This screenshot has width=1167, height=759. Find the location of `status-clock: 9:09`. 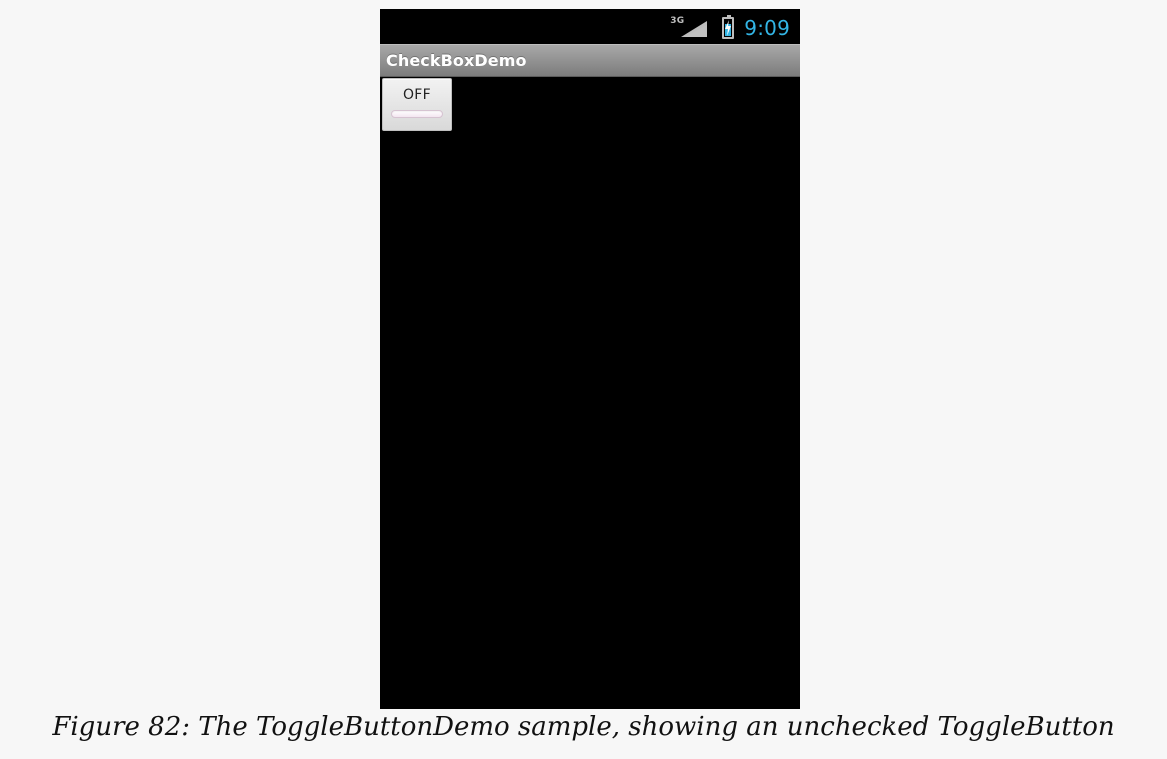

status-clock: 9:09 is located at coordinates (767, 28).